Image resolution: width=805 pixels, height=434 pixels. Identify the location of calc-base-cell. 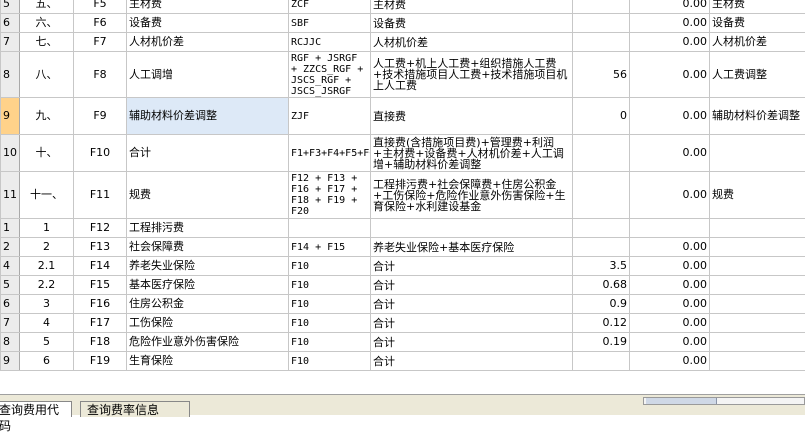
(330, 228).